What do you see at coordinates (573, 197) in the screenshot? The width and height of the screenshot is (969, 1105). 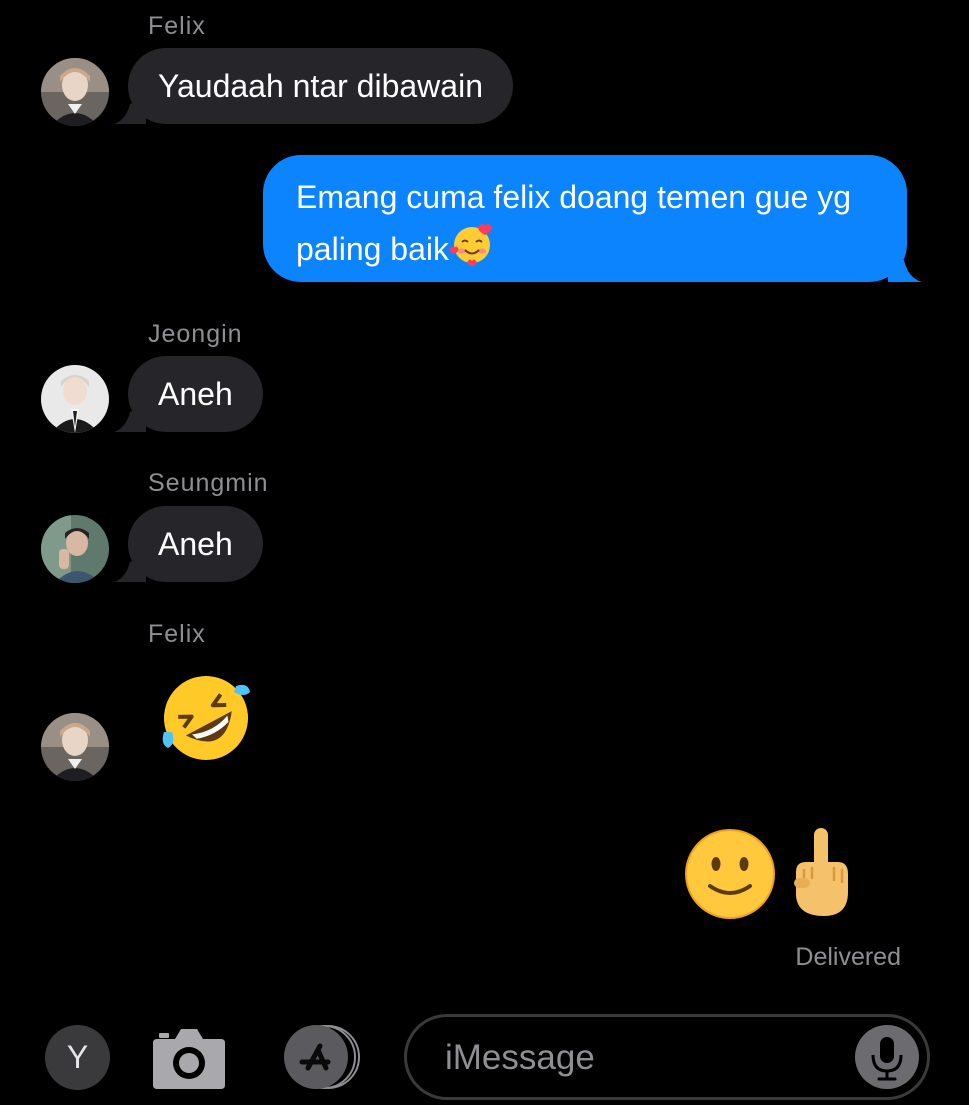 I see `message-text-line-1: Emang cuma felix doang temen gue yg` at bounding box center [573, 197].